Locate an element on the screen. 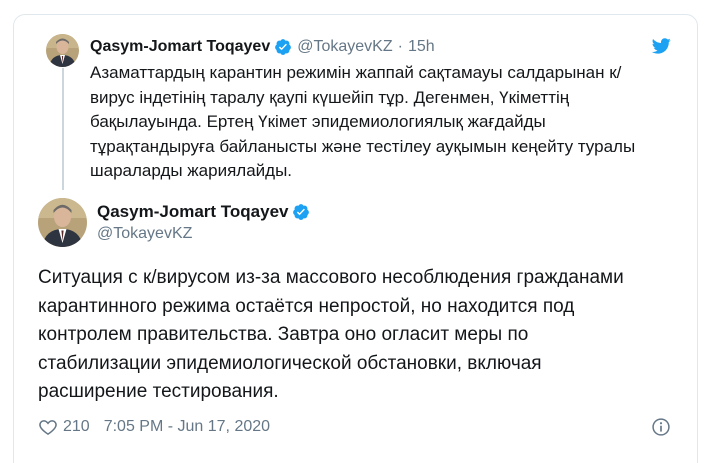  thread-connector-line is located at coordinates (63, 129).